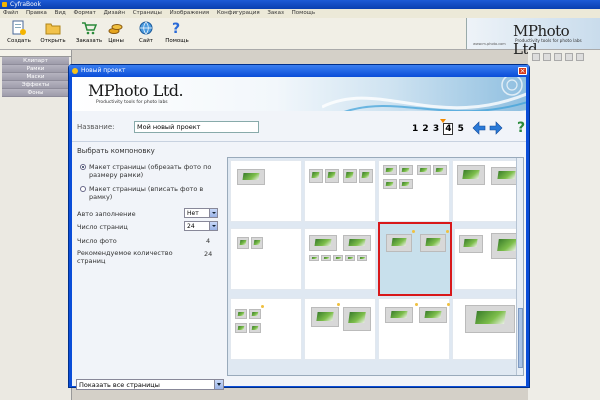 Image resolution: width=600 pixels, height=400 pixels. What do you see at coordinates (558, 57) in the screenshot?
I see `copy-page-icon` at bounding box center [558, 57].